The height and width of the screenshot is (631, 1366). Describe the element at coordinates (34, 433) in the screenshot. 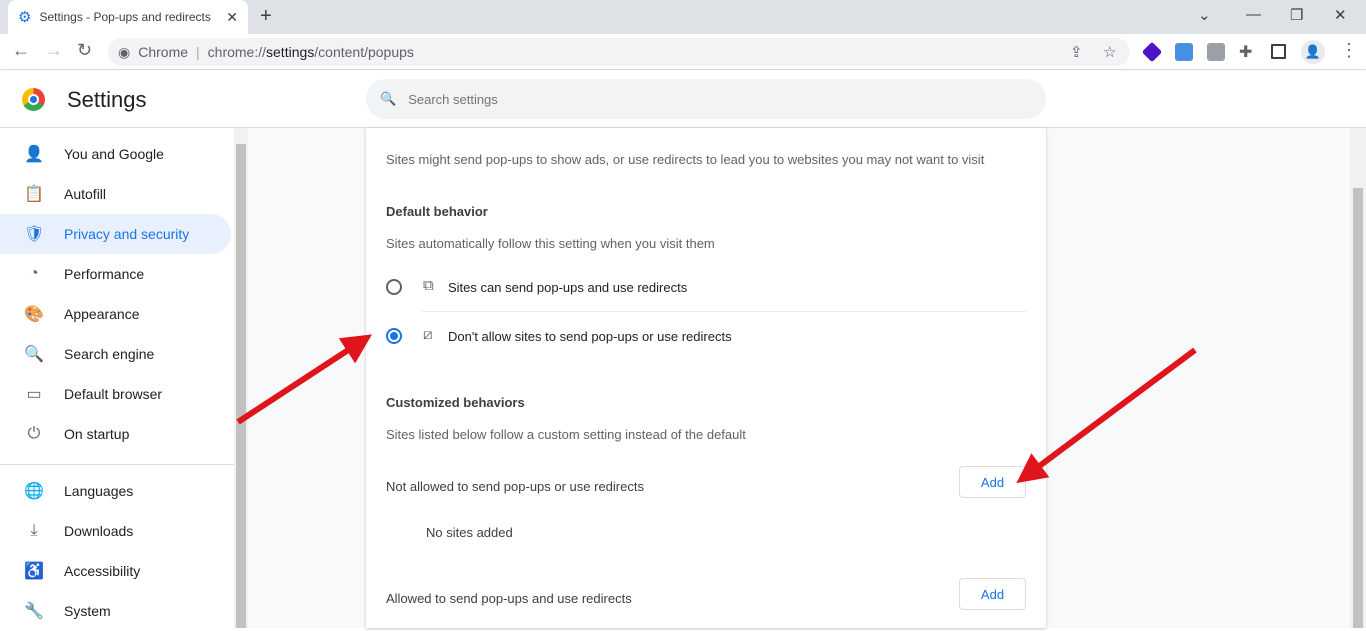

I see `sidebar-icon: ⏻` at that location.